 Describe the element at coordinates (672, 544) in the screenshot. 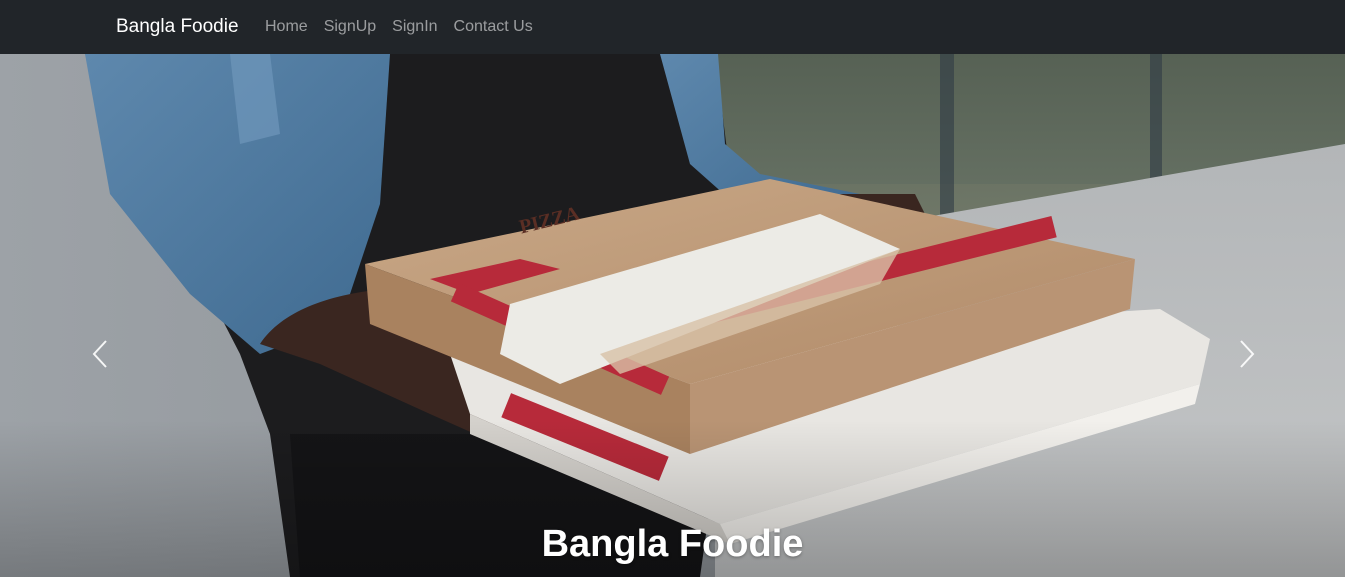

I see `carousel-caption: Bangla Foodie` at that location.